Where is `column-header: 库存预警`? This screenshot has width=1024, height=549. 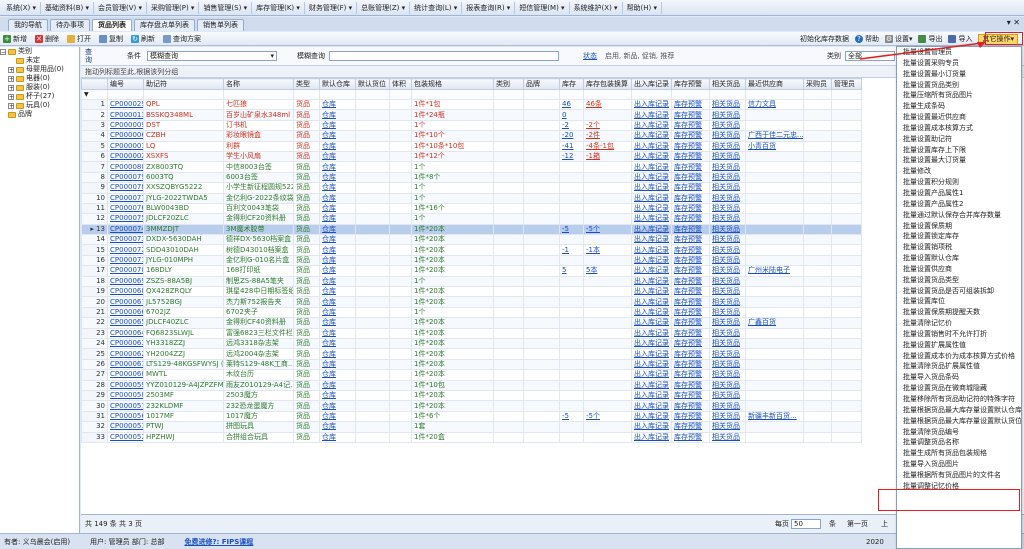 column-header: 库存预警 is located at coordinates (690, 84).